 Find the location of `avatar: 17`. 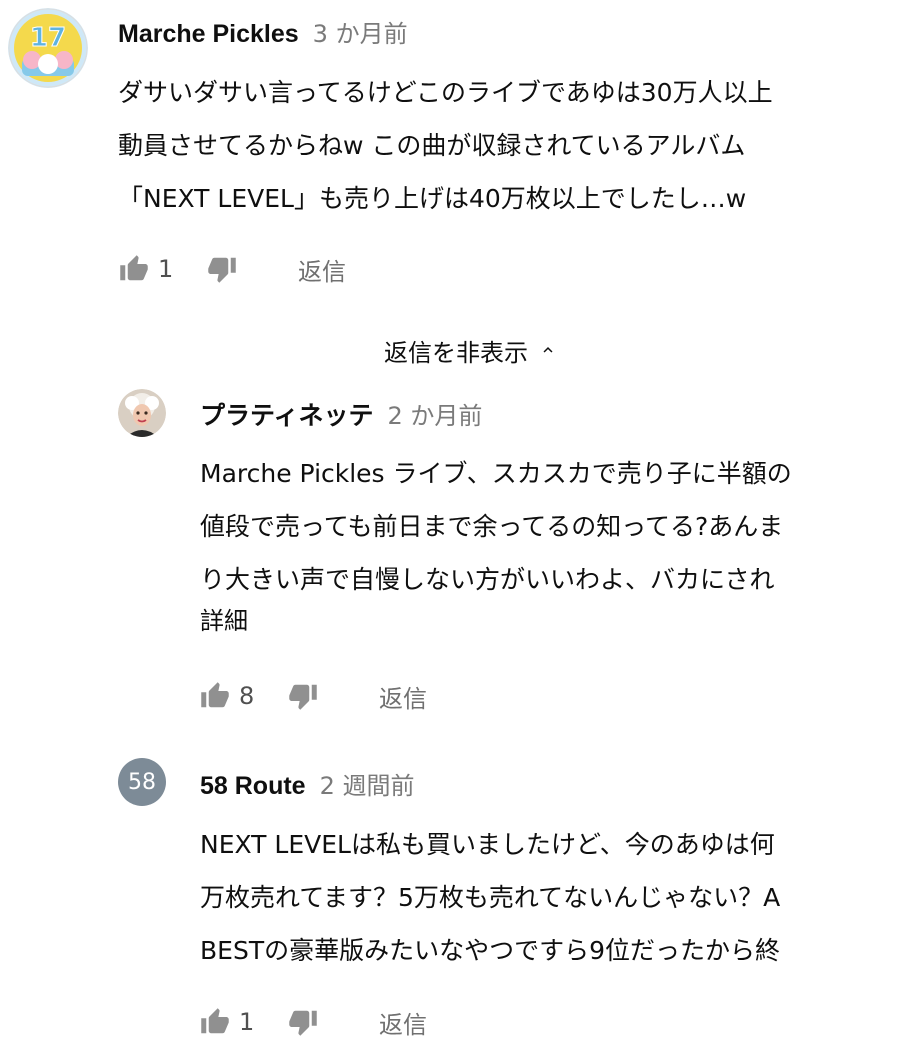

avatar: 17 is located at coordinates (48, 48).